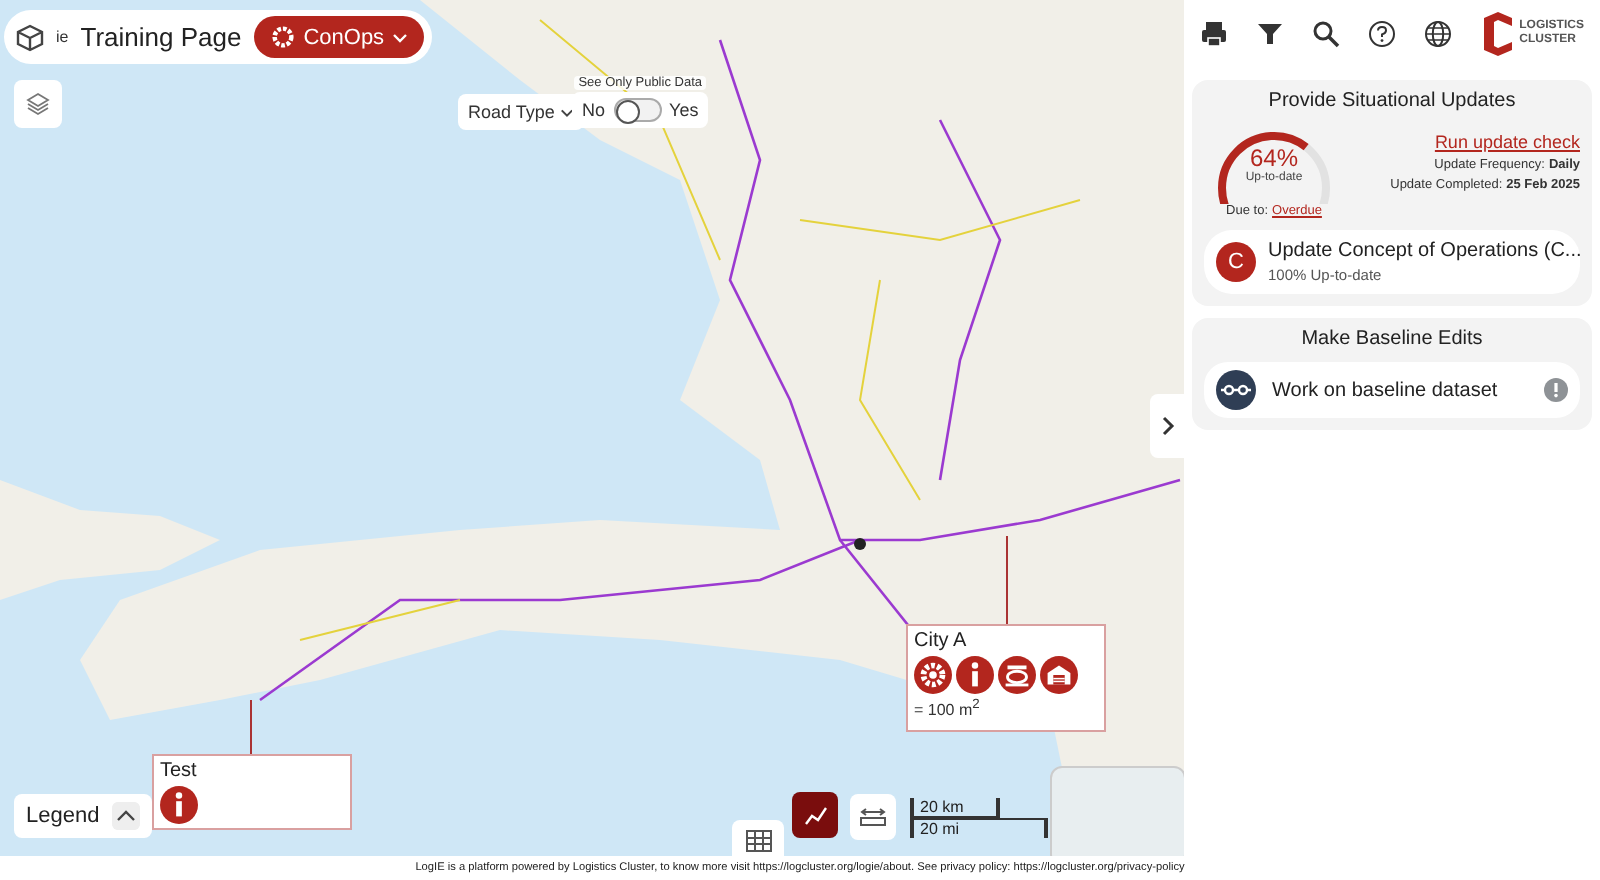 This screenshot has width=1600, height=880. I want to click on page-title: Training Page, so click(161, 37).